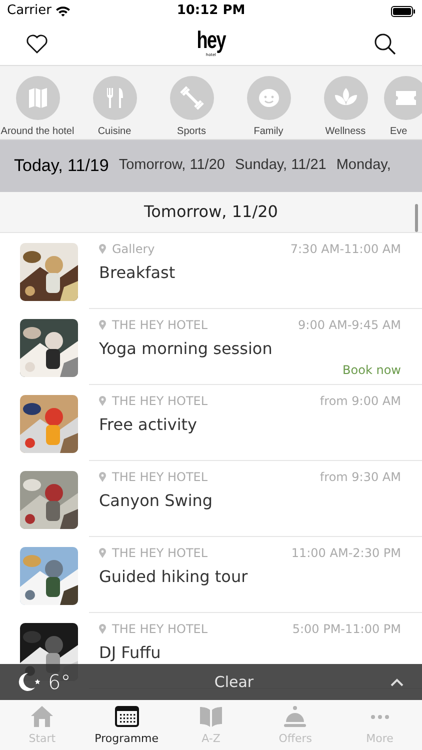 This screenshot has height=750, width=422. I want to click on battery-icon, so click(403, 11).